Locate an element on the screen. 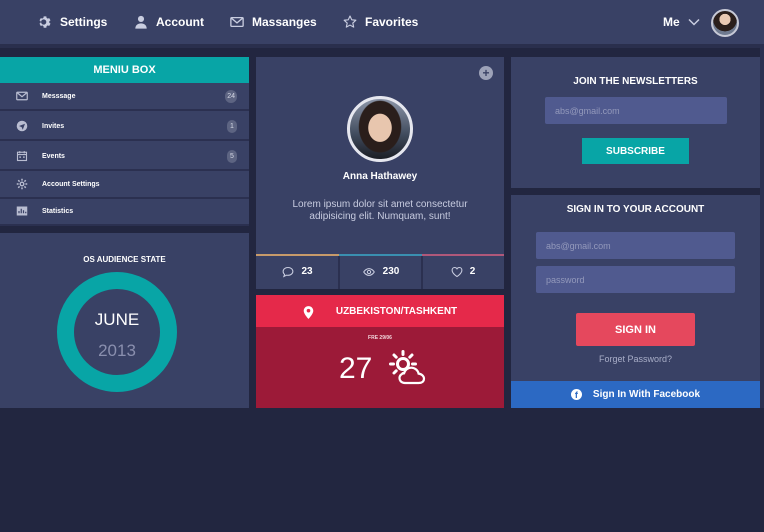  newsletter-email-input is located at coordinates (636, 110).